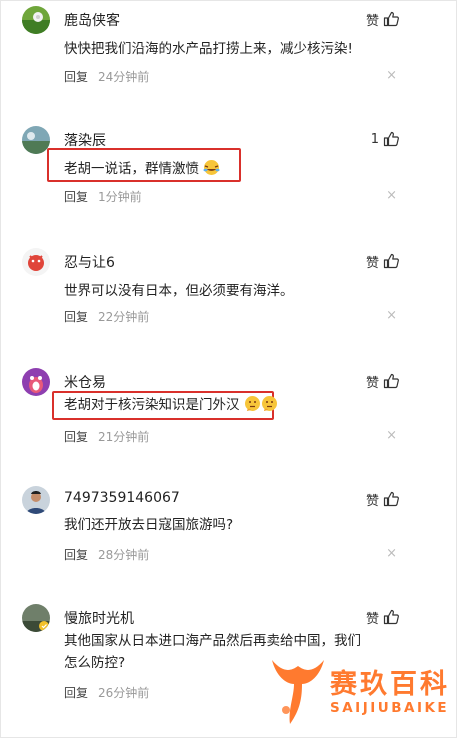 This screenshot has width=457, height=738. Describe the element at coordinates (85, 140) in the screenshot. I see `comment-author: 落染辰` at that location.